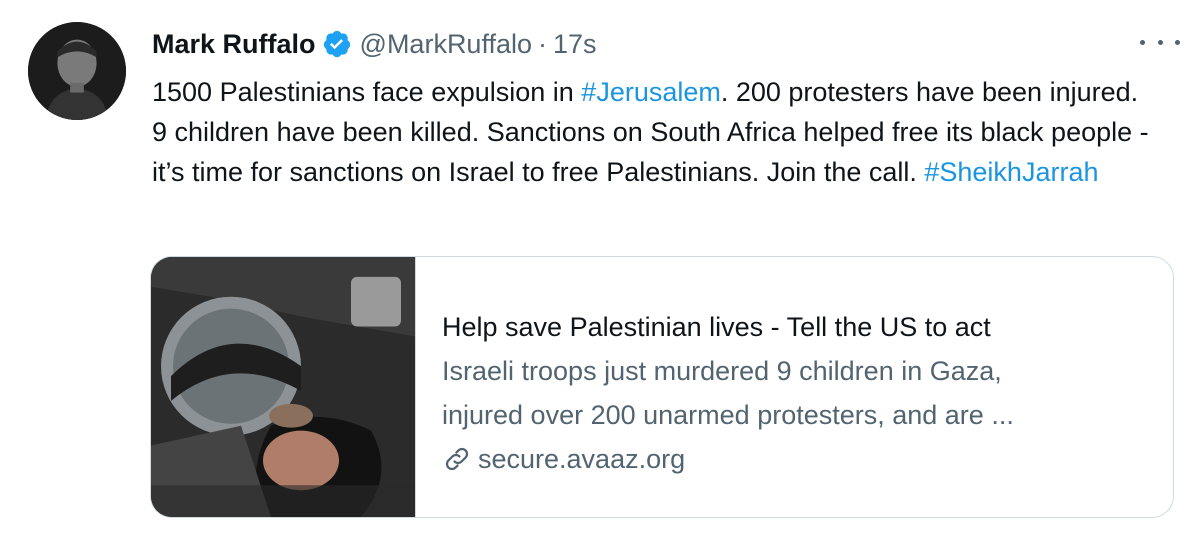  What do you see at coordinates (234, 44) in the screenshot?
I see `author-name: Mark Ruffalo` at bounding box center [234, 44].